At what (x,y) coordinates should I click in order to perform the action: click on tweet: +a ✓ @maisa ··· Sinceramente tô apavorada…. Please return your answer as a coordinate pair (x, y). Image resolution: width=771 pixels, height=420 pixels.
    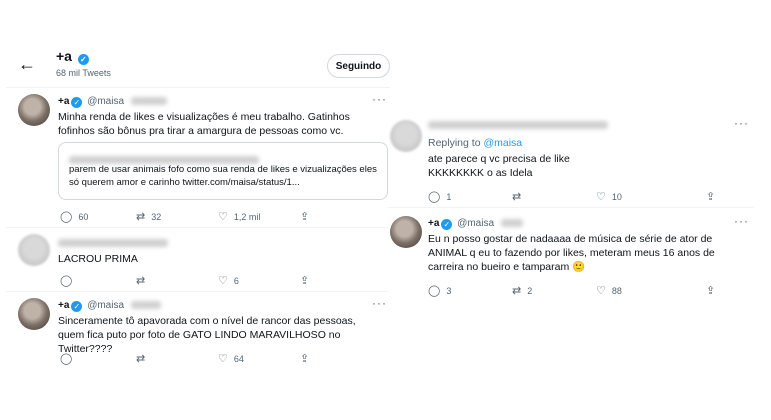
    Looking at the image, I should click on (198, 332).